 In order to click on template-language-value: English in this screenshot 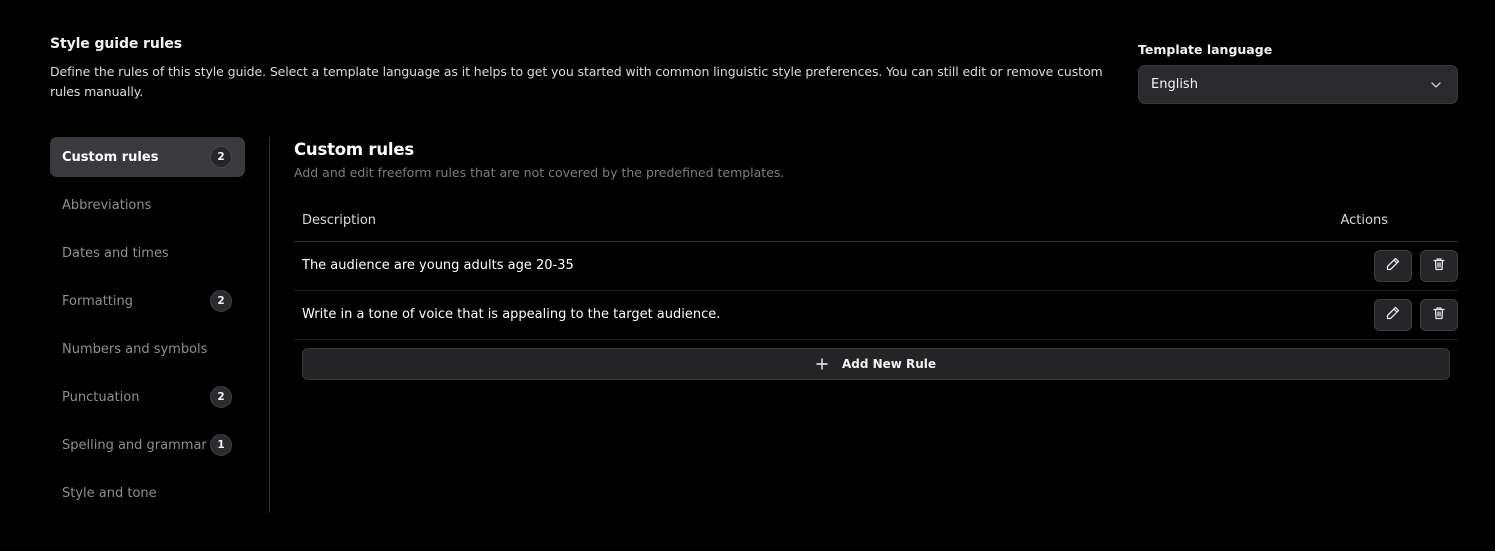, I will do `click(1174, 84)`.